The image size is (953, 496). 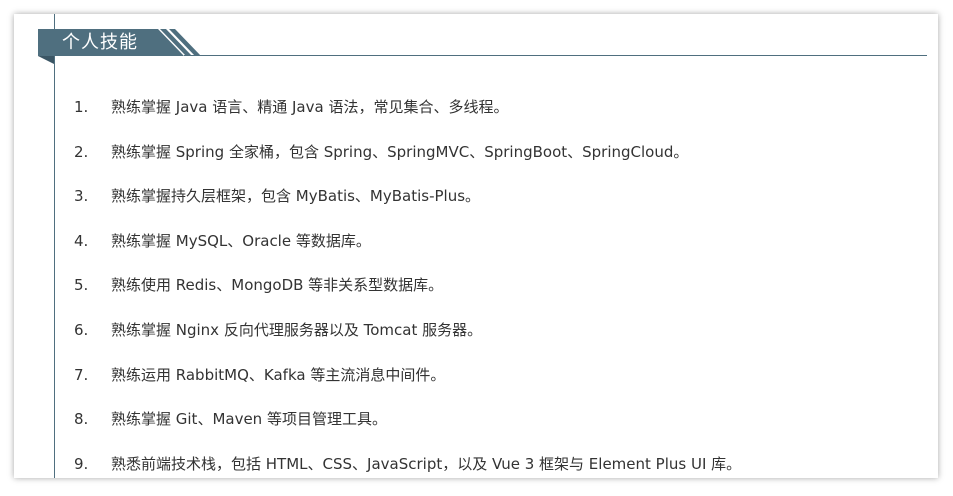 I want to click on list-item: 5. 熟练使用 Redis、MongoDB 等非关系型数据库。, so click(x=407, y=295).